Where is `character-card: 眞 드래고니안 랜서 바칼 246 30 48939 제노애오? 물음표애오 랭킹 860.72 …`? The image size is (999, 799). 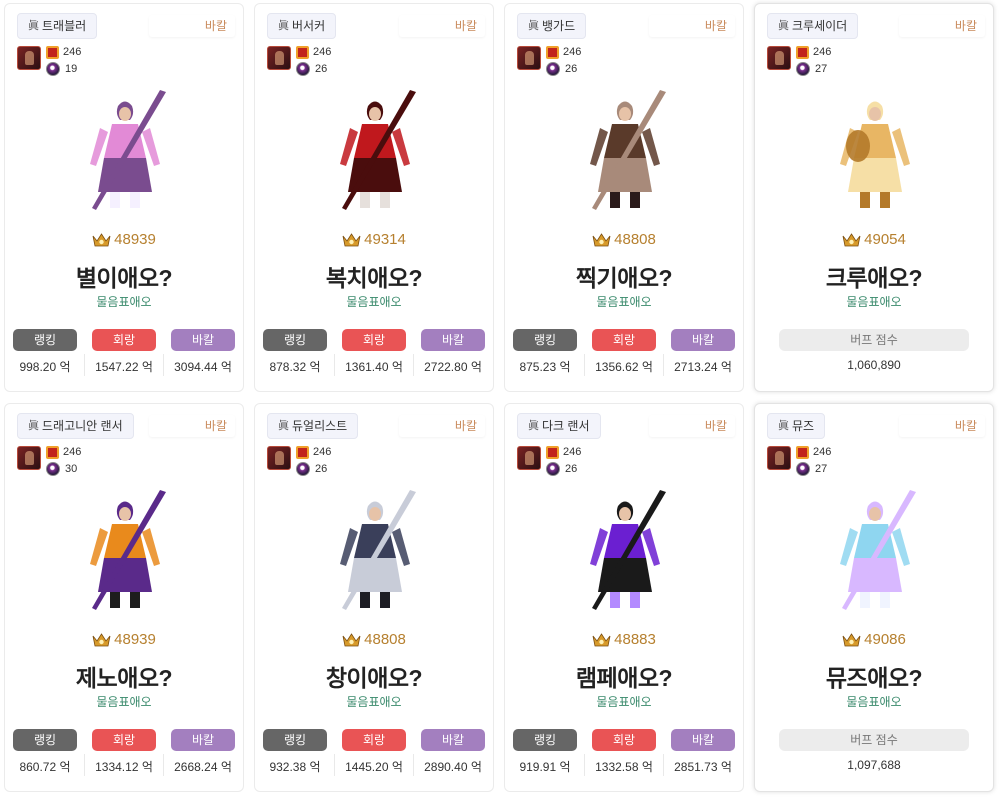 character-card: 眞 드래고니안 랜서 바칼 246 30 48939 제노애오? 물음표애오 랭킹 860.72 … is located at coordinates (124, 597).